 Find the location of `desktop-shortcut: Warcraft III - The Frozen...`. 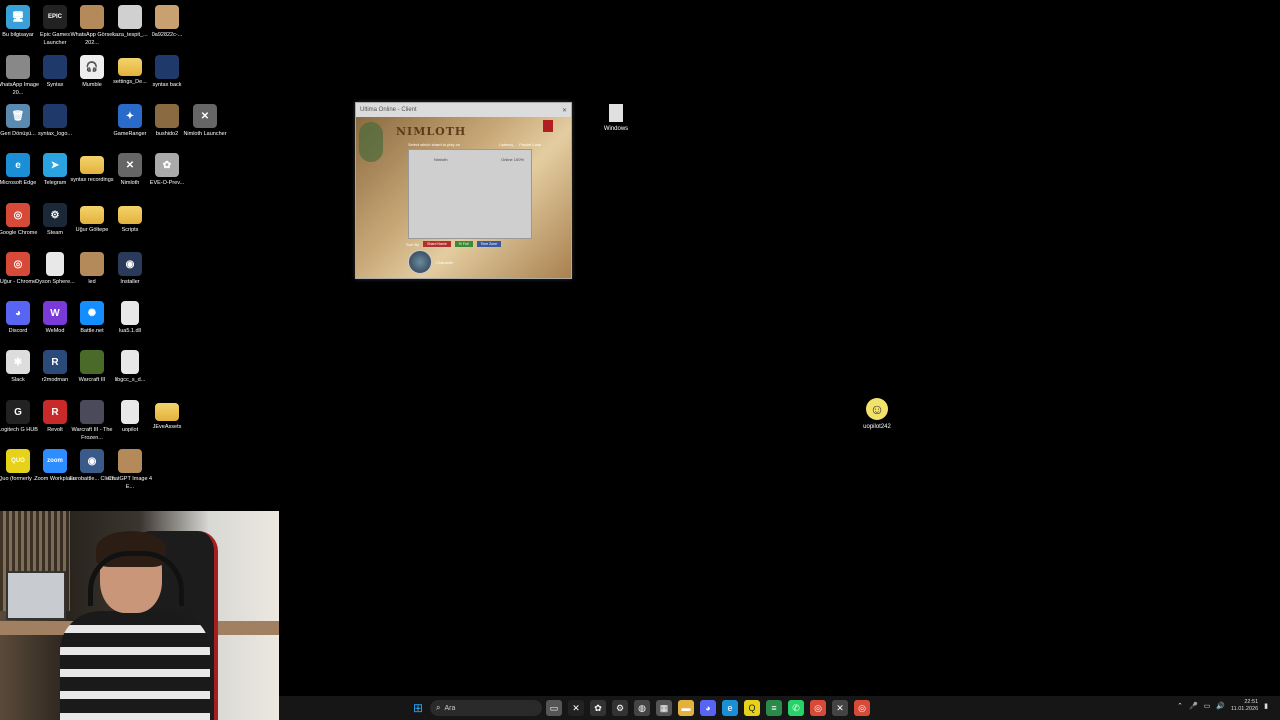

desktop-shortcut: Warcraft III - The Frozen... is located at coordinates (92, 421).